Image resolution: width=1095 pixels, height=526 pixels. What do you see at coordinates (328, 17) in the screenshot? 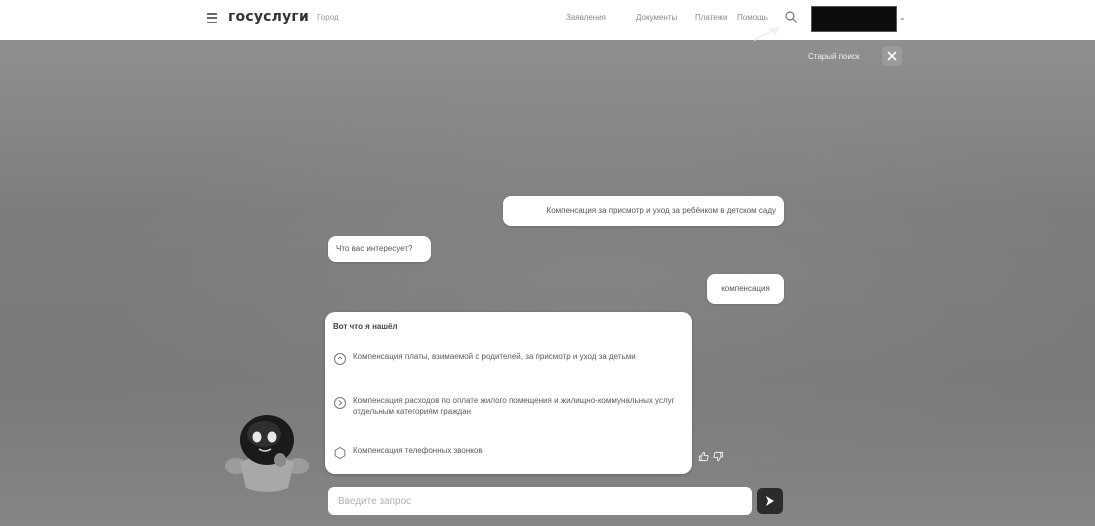
I see `city-selector: Город` at bounding box center [328, 17].